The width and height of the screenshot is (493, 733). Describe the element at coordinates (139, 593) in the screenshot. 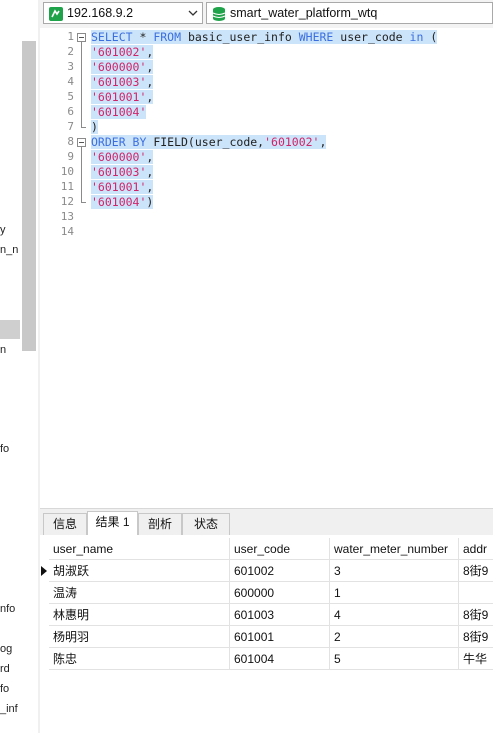

I see `table-cell: 温涛` at that location.